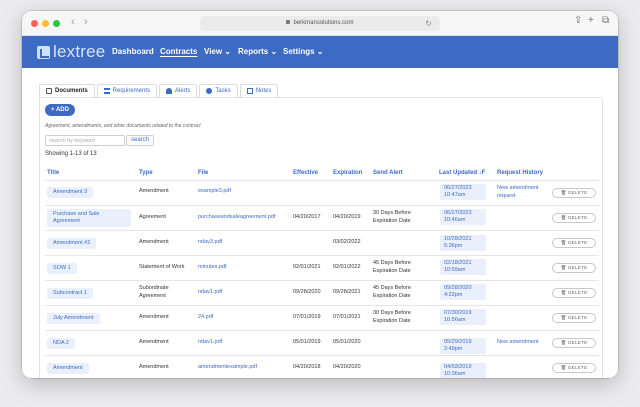  I want to click on document-type: Statement of Work, so click(162, 267).